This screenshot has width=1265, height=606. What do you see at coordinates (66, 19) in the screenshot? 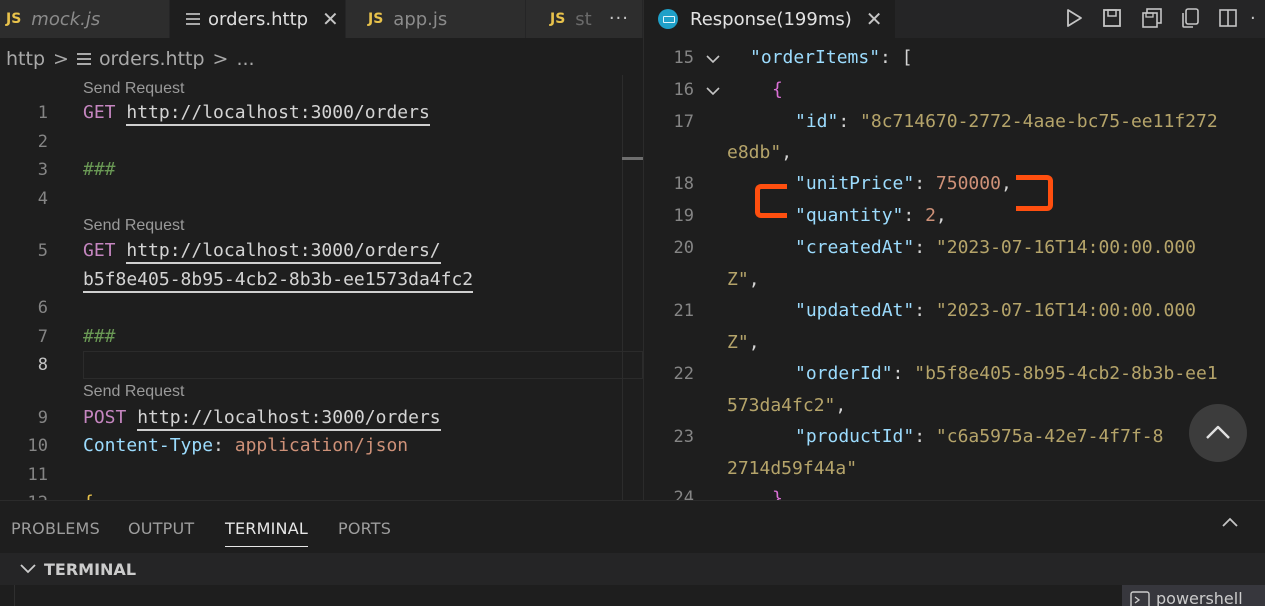
I see `tab-label: mock.js` at bounding box center [66, 19].